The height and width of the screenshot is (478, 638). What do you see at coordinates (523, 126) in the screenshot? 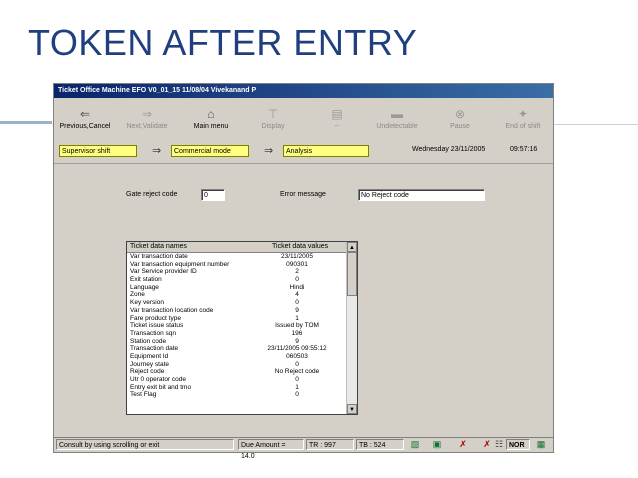
I see `end-of-shift-label: End of shift` at bounding box center [523, 126].